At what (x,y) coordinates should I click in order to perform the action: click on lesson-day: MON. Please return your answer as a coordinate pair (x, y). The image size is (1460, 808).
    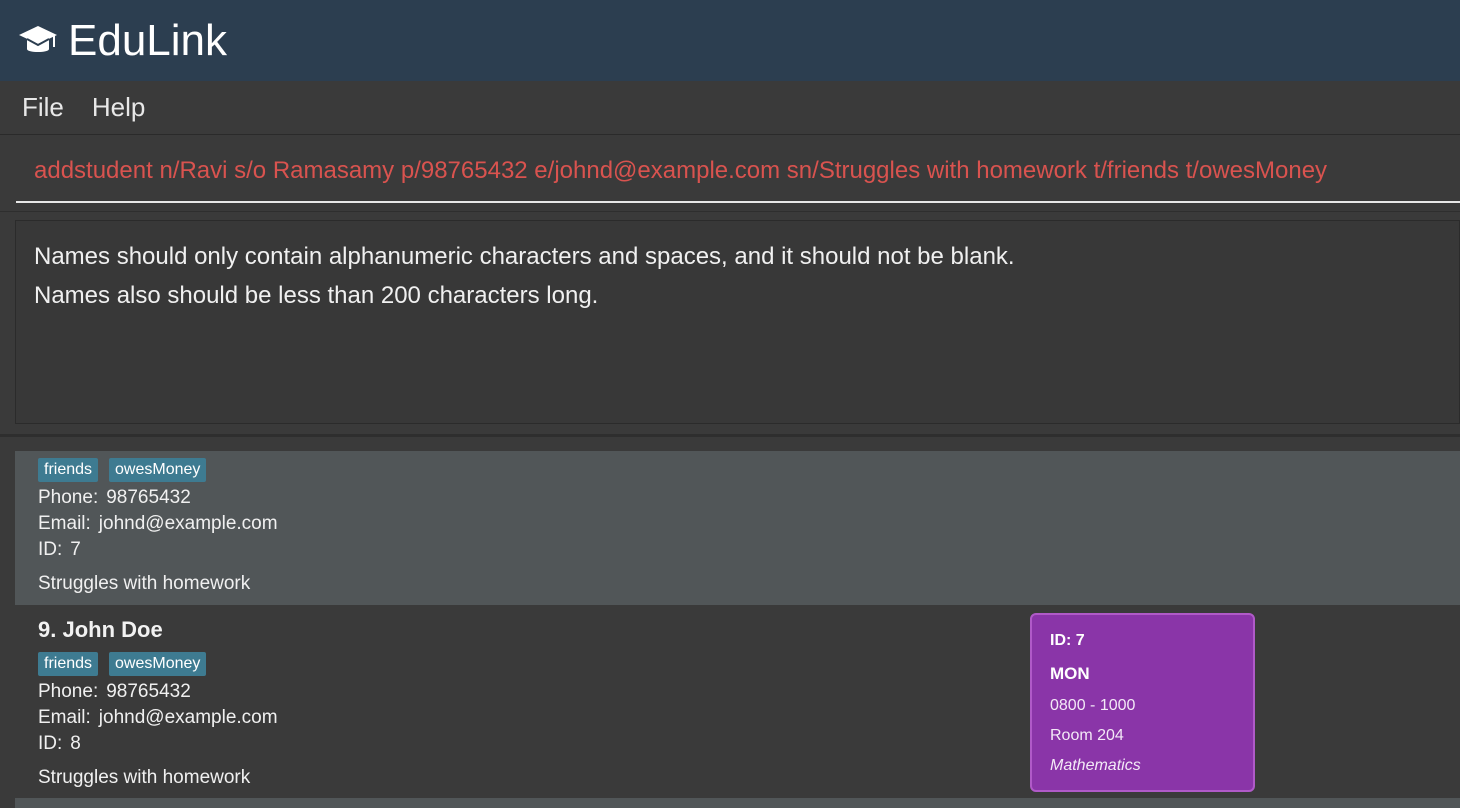
    Looking at the image, I should click on (1070, 673).